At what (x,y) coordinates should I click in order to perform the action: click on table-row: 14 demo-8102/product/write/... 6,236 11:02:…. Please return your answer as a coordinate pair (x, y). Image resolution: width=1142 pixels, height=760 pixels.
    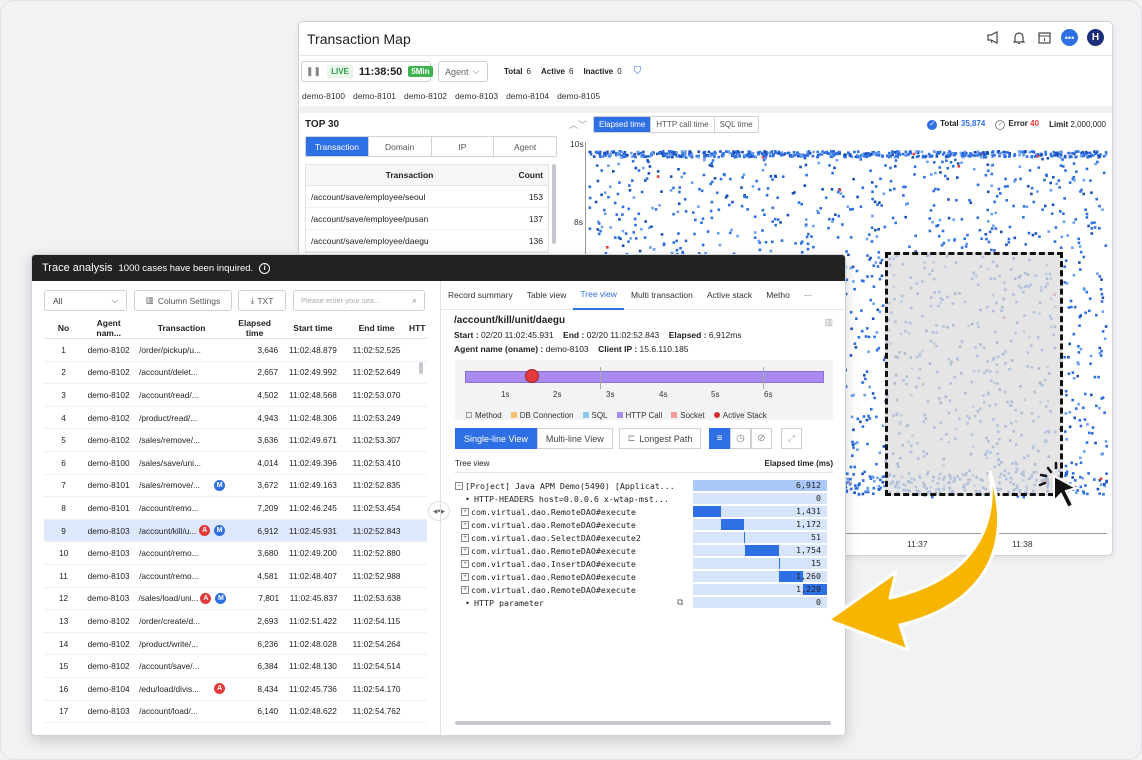
    Looking at the image, I should click on (235, 644).